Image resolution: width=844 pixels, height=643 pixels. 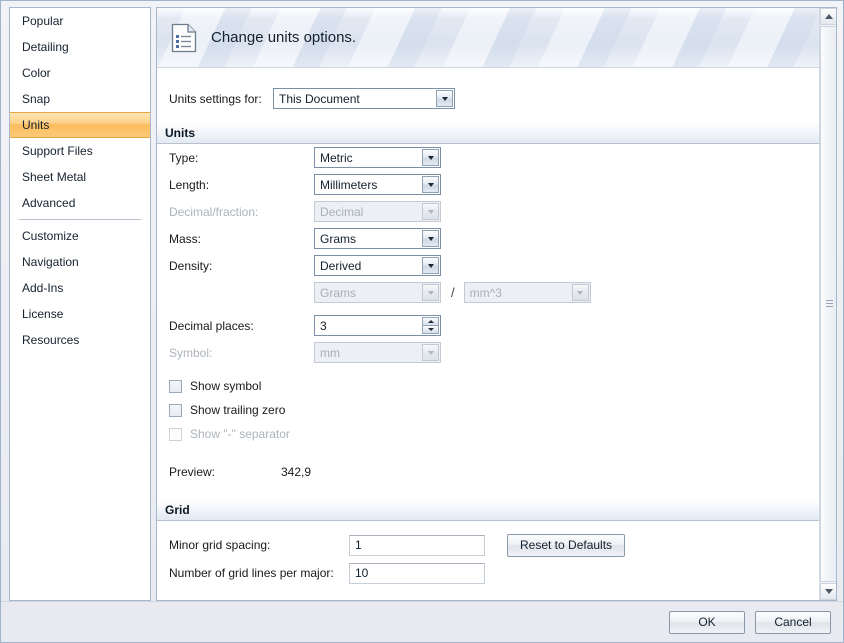 I want to click on dialog-footer: OK Cancel, so click(x=422, y=621).